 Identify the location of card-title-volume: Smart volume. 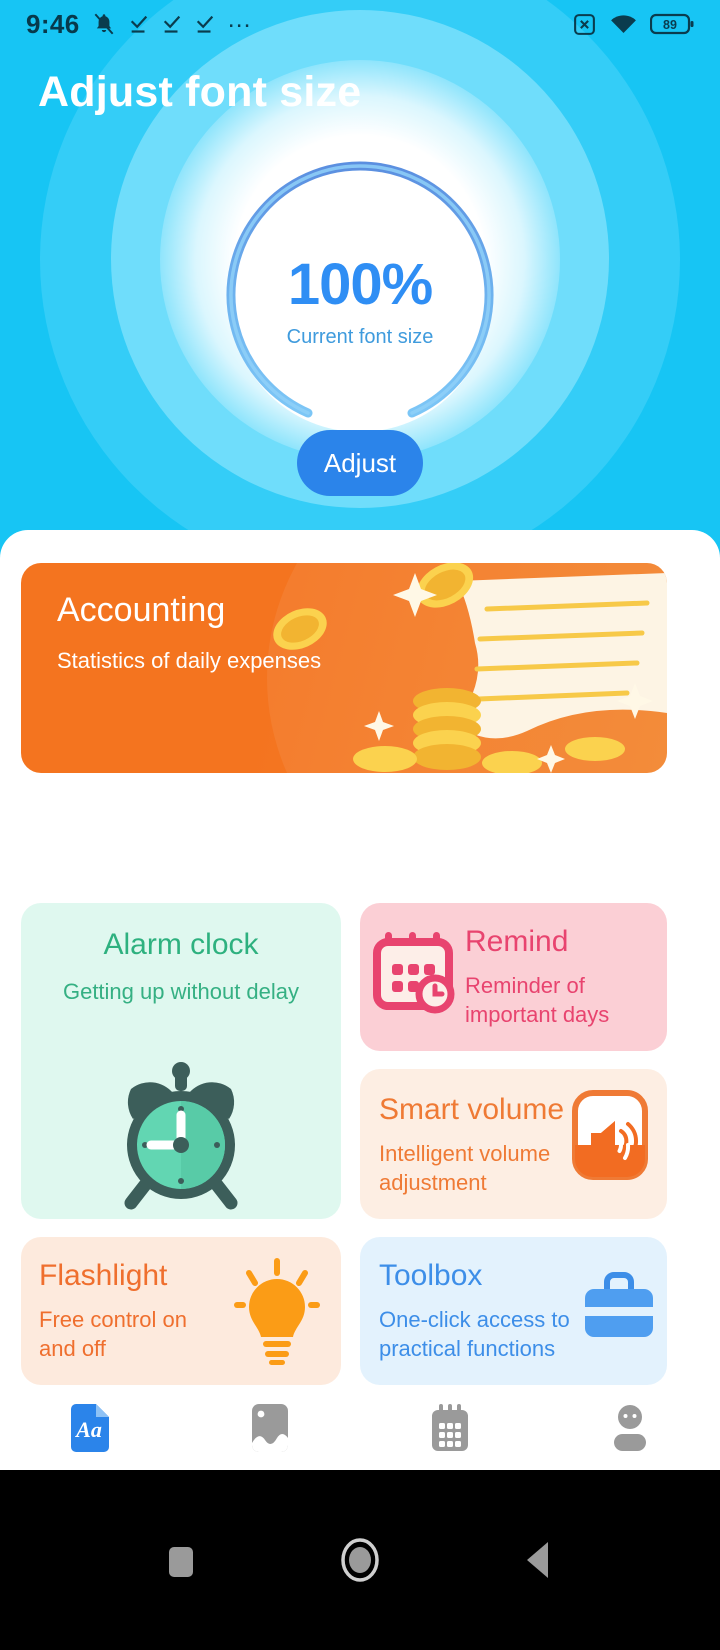
(472, 1109).